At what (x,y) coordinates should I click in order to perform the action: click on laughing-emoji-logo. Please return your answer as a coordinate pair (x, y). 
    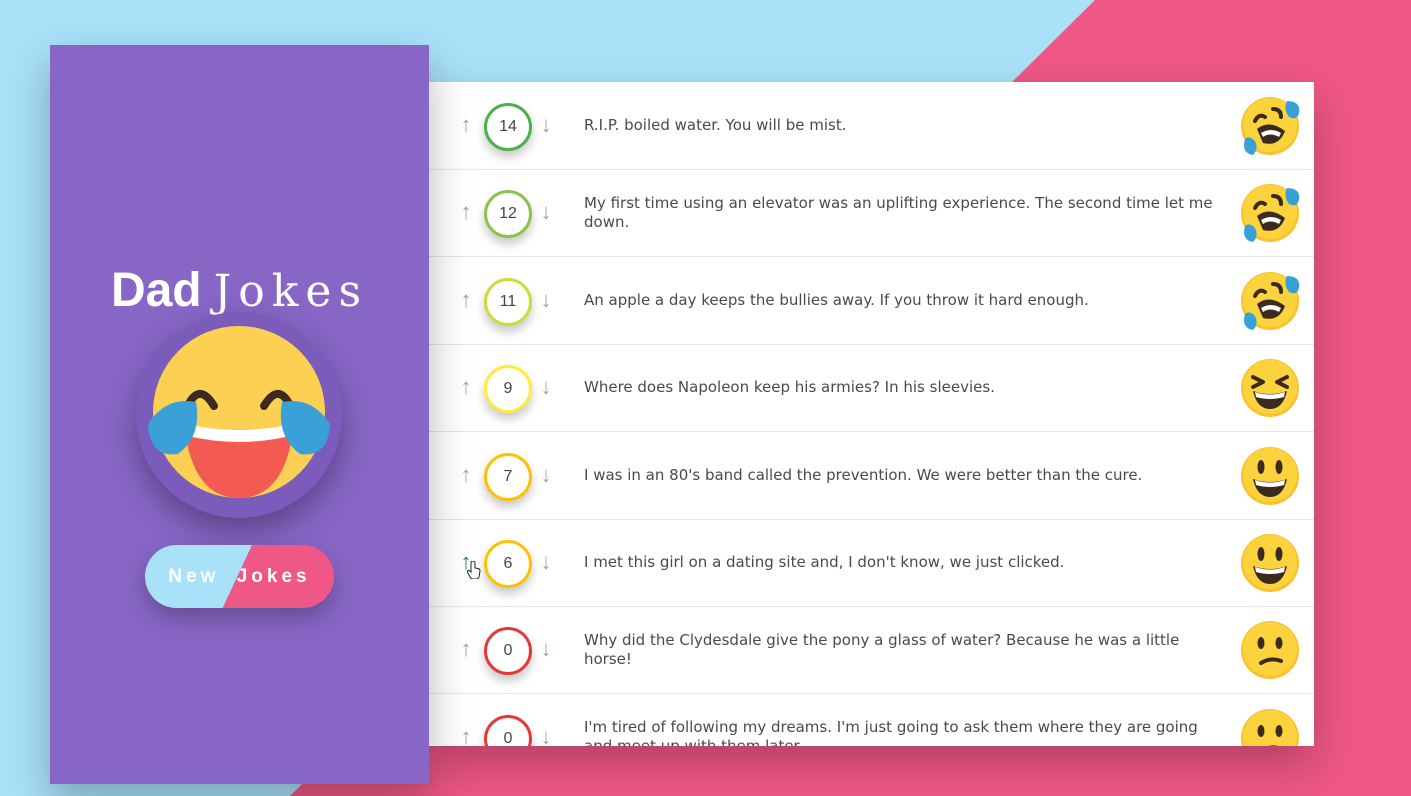
    Looking at the image, I should click on (239, 415).